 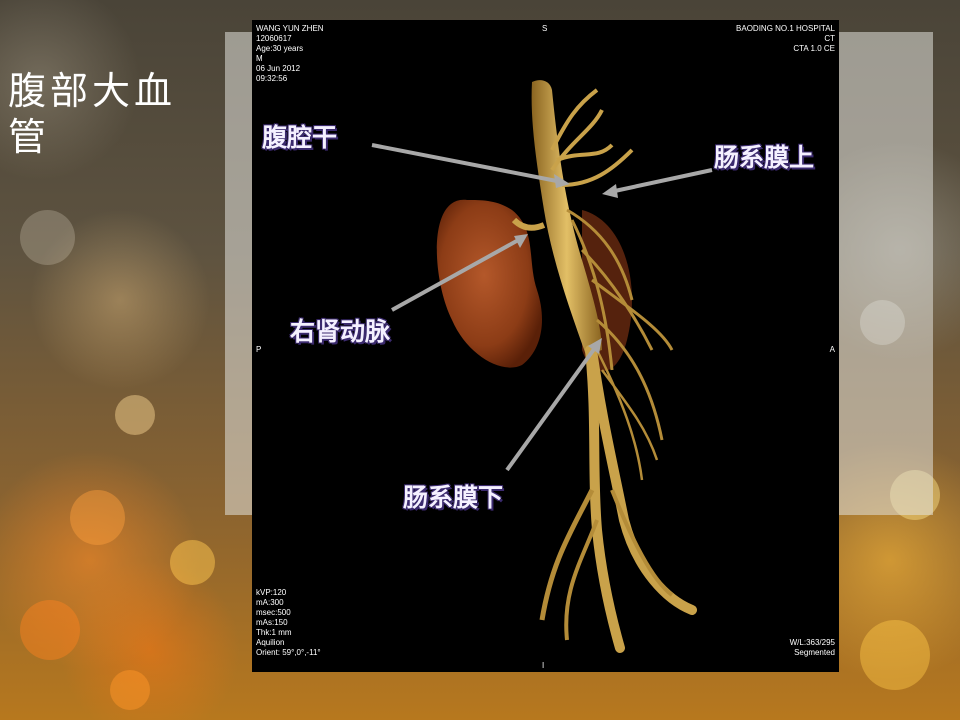 I want to click on label-superior-mesenteric: 肠系膜上, so click(x=764, y=157).